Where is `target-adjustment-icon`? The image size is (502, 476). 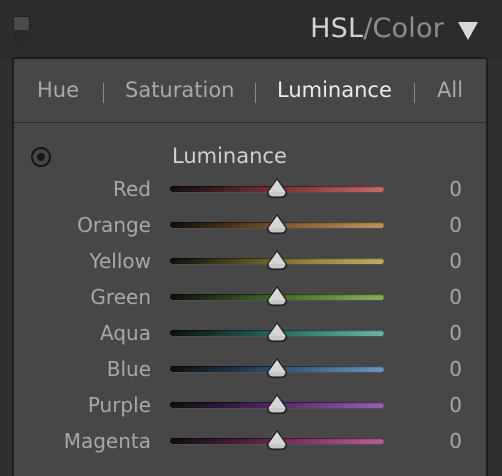
target-adjustment-icon is located at coordinates (41, 157).